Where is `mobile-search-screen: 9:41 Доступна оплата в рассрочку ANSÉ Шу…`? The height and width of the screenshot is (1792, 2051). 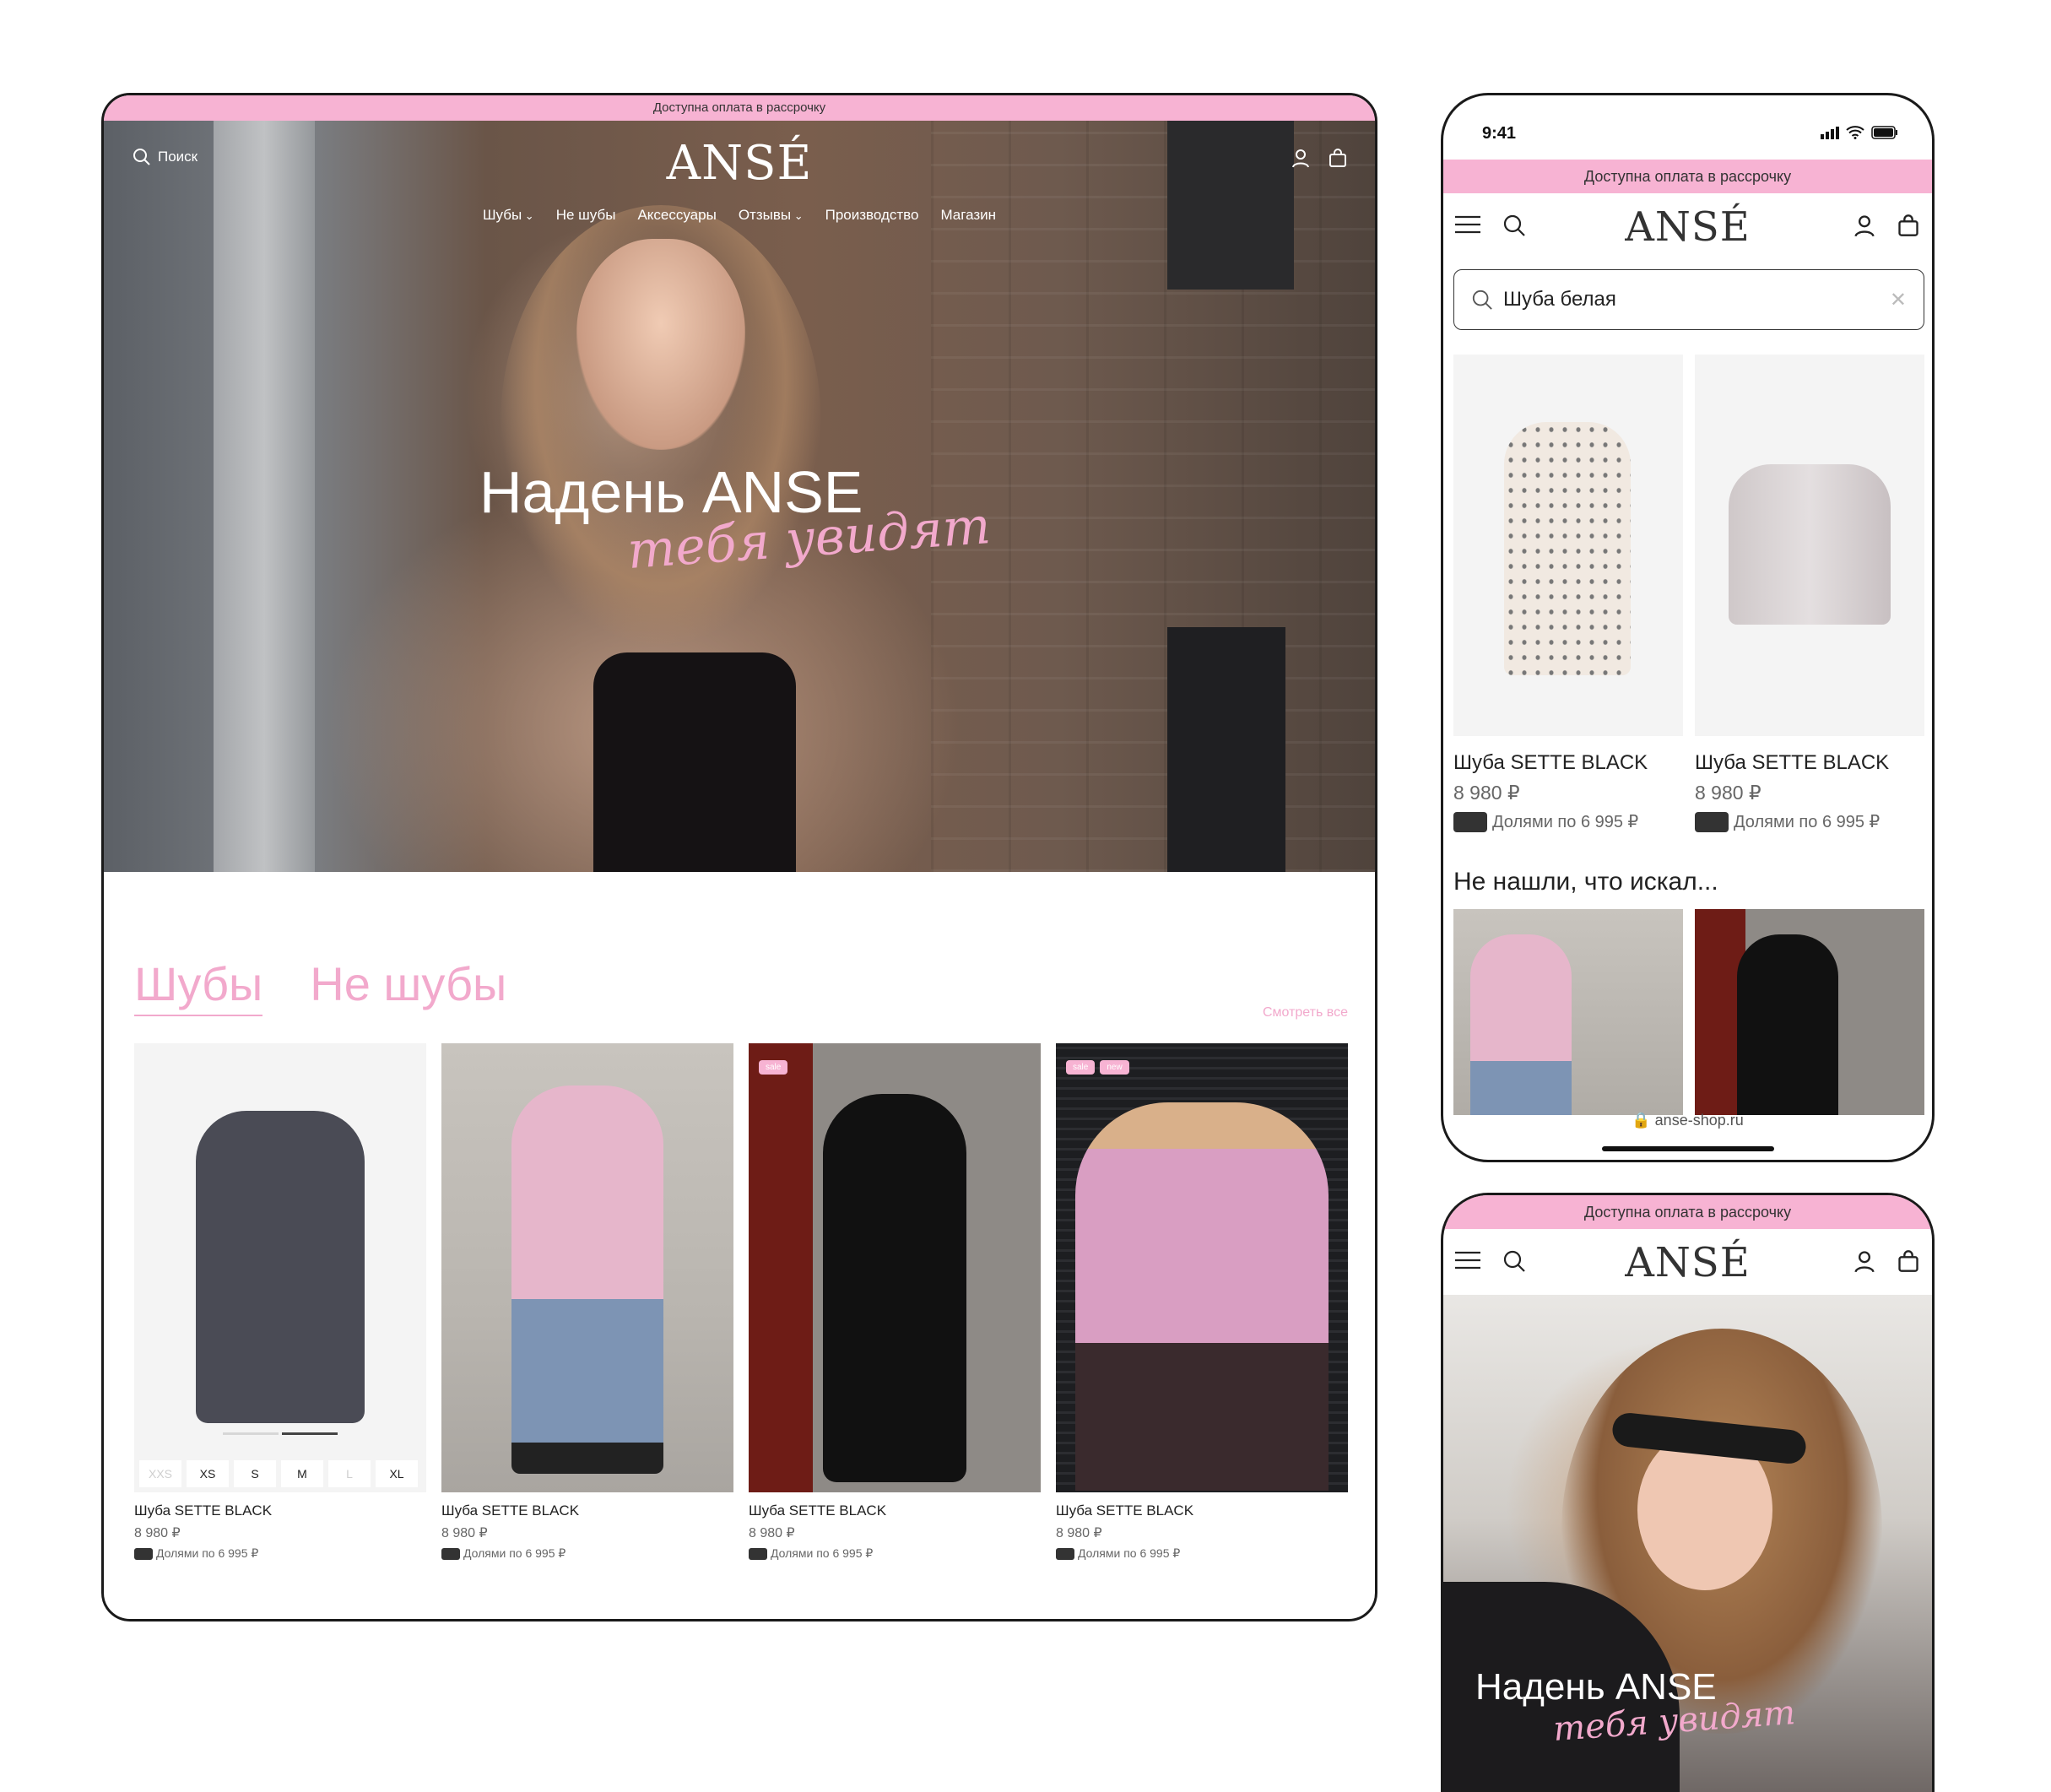
mobile-search-screen: 9:41 Доступна оплата в рассрочку ANSÉ Шу… is located at coordinates (1688, 627).